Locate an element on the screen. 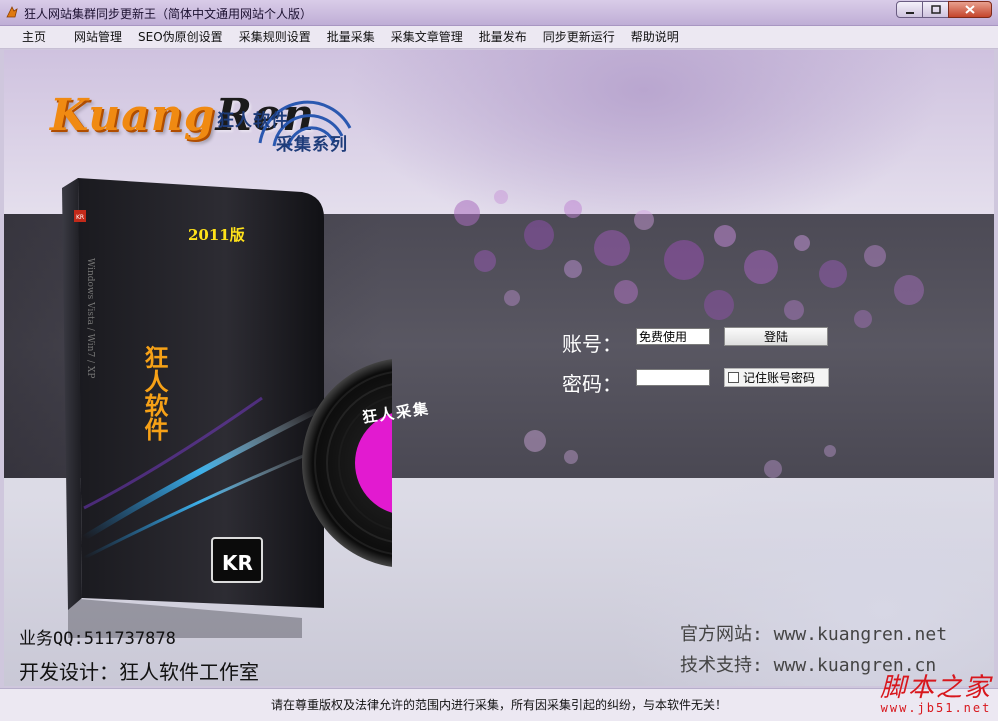  title-bar: 狂人网站集群同步更新王（简体中文通用网站个人版） is located at coordinates (499, 13).